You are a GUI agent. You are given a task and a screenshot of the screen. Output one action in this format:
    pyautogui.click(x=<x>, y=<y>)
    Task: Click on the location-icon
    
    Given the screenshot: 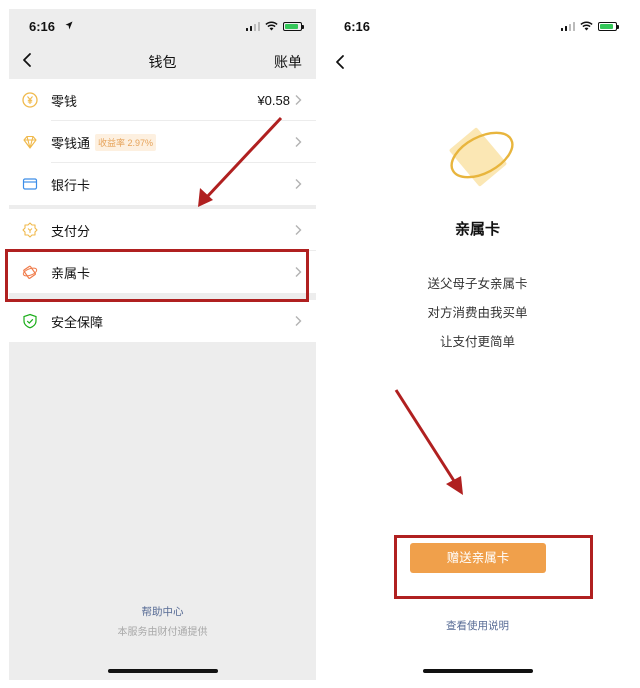 What is the action you would take?
    pyautogui.click(x=69, y=25)
    